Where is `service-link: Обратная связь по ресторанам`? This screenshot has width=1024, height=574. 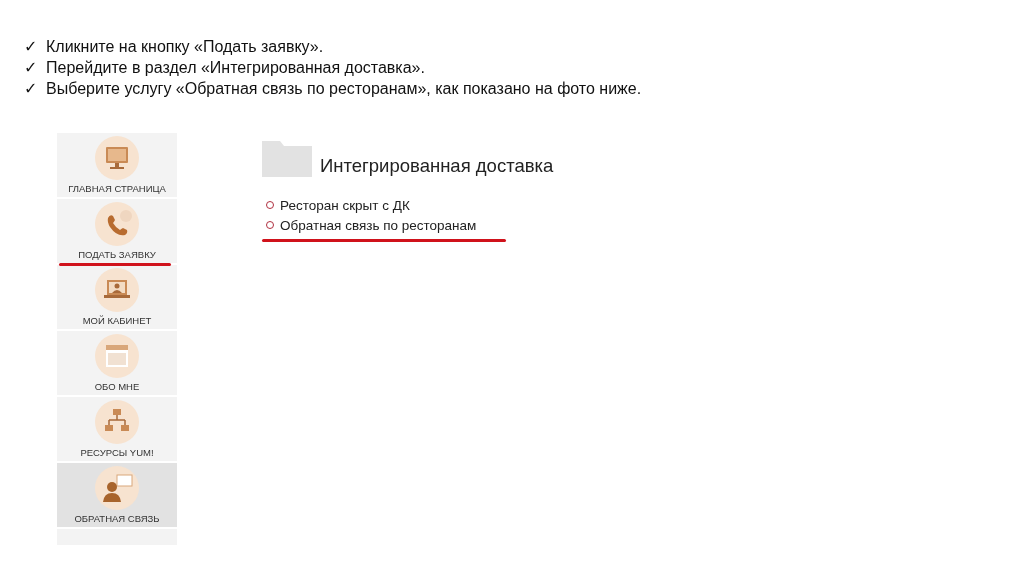
service-link: Обратная связь по ресторанам is located at coordinates (378, 225).